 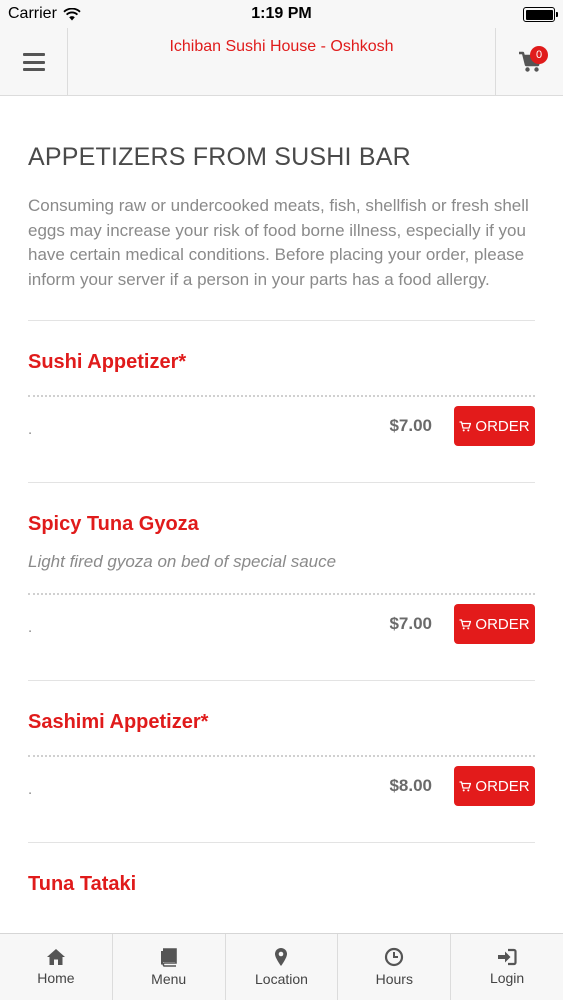 What do you see at coordinates (507, 978) in the screenshot?
I see `nav-login-label: Login` at bounding box center [507, 978].